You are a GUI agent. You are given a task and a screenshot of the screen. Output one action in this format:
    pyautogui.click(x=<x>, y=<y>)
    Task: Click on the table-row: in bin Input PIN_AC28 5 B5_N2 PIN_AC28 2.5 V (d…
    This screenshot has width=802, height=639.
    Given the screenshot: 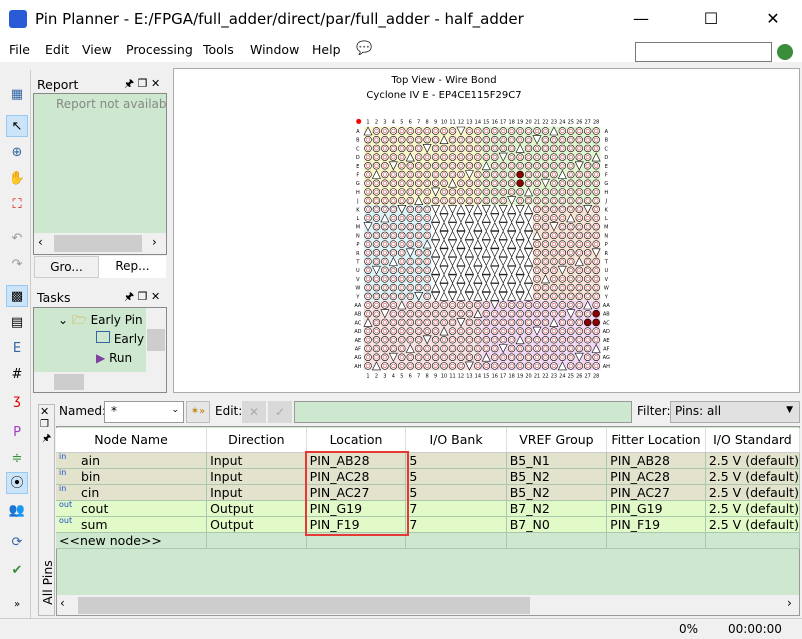 What is the action you would take?
    pyautogui.click(x=428, y=476)
    